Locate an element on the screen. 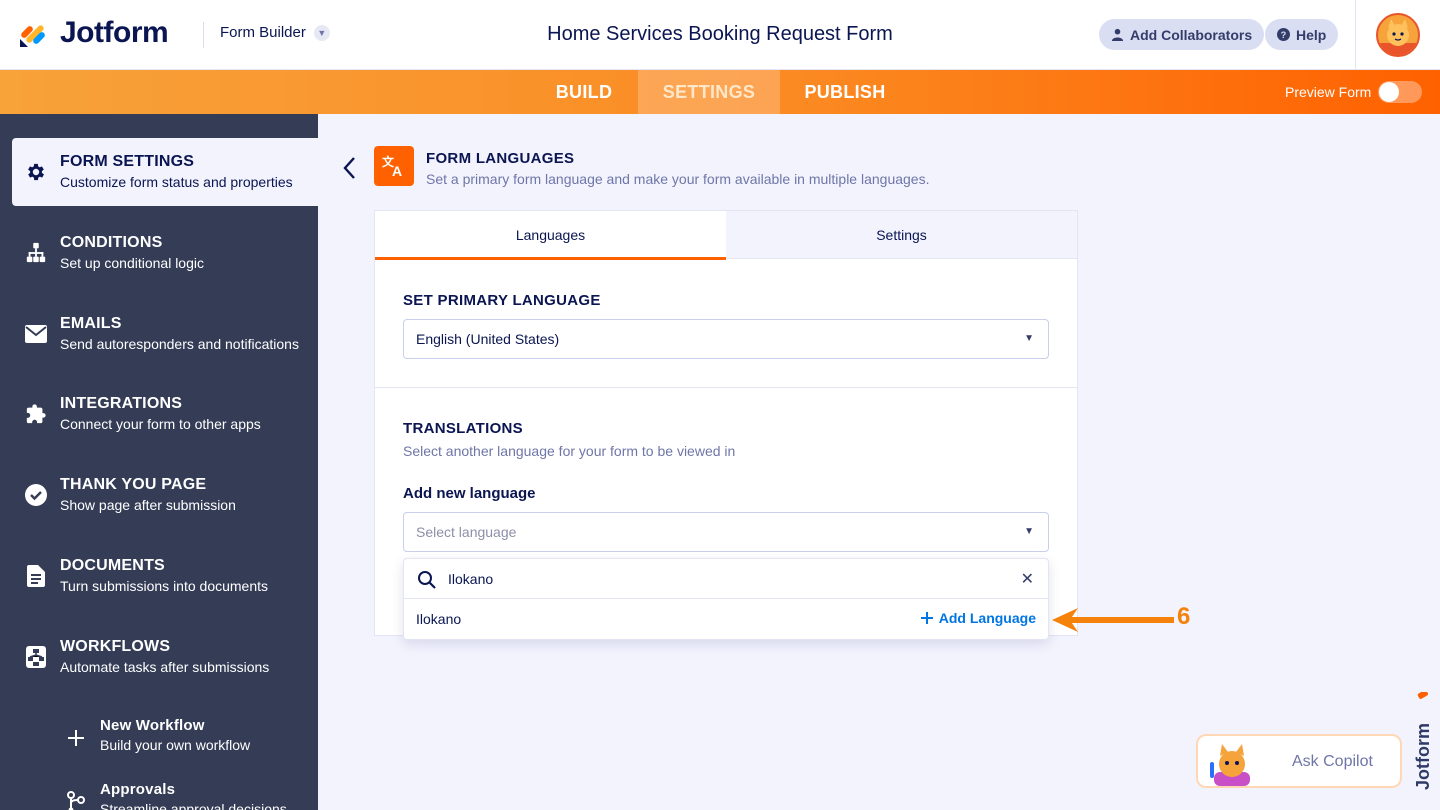 The width and height of the screenshot is (1440, 810). sidebar-item-desc: Automate tasks after submissions is located at coordinates (165, 667).